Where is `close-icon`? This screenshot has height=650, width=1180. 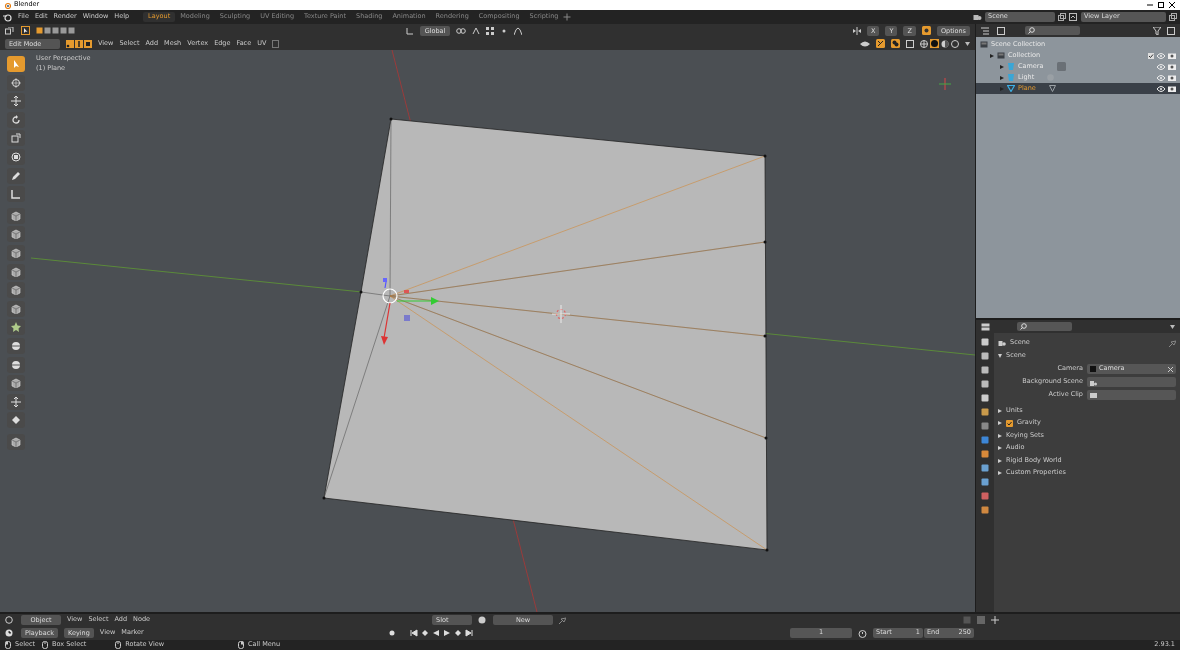
close-icon is located at coordinates (1172, 5).